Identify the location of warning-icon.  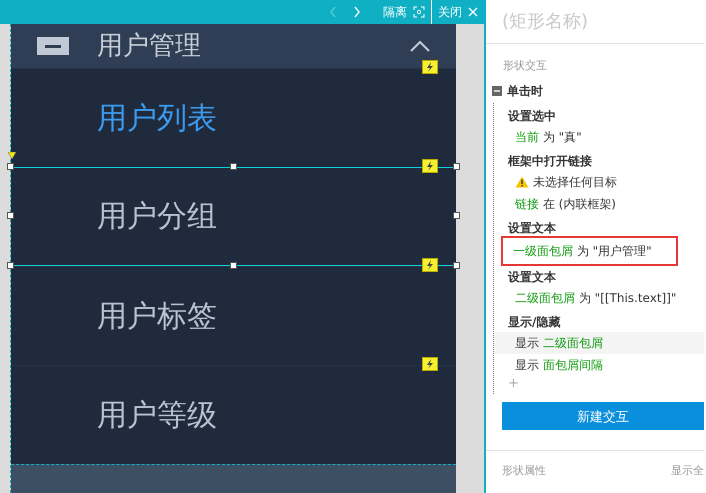
(522, 182).